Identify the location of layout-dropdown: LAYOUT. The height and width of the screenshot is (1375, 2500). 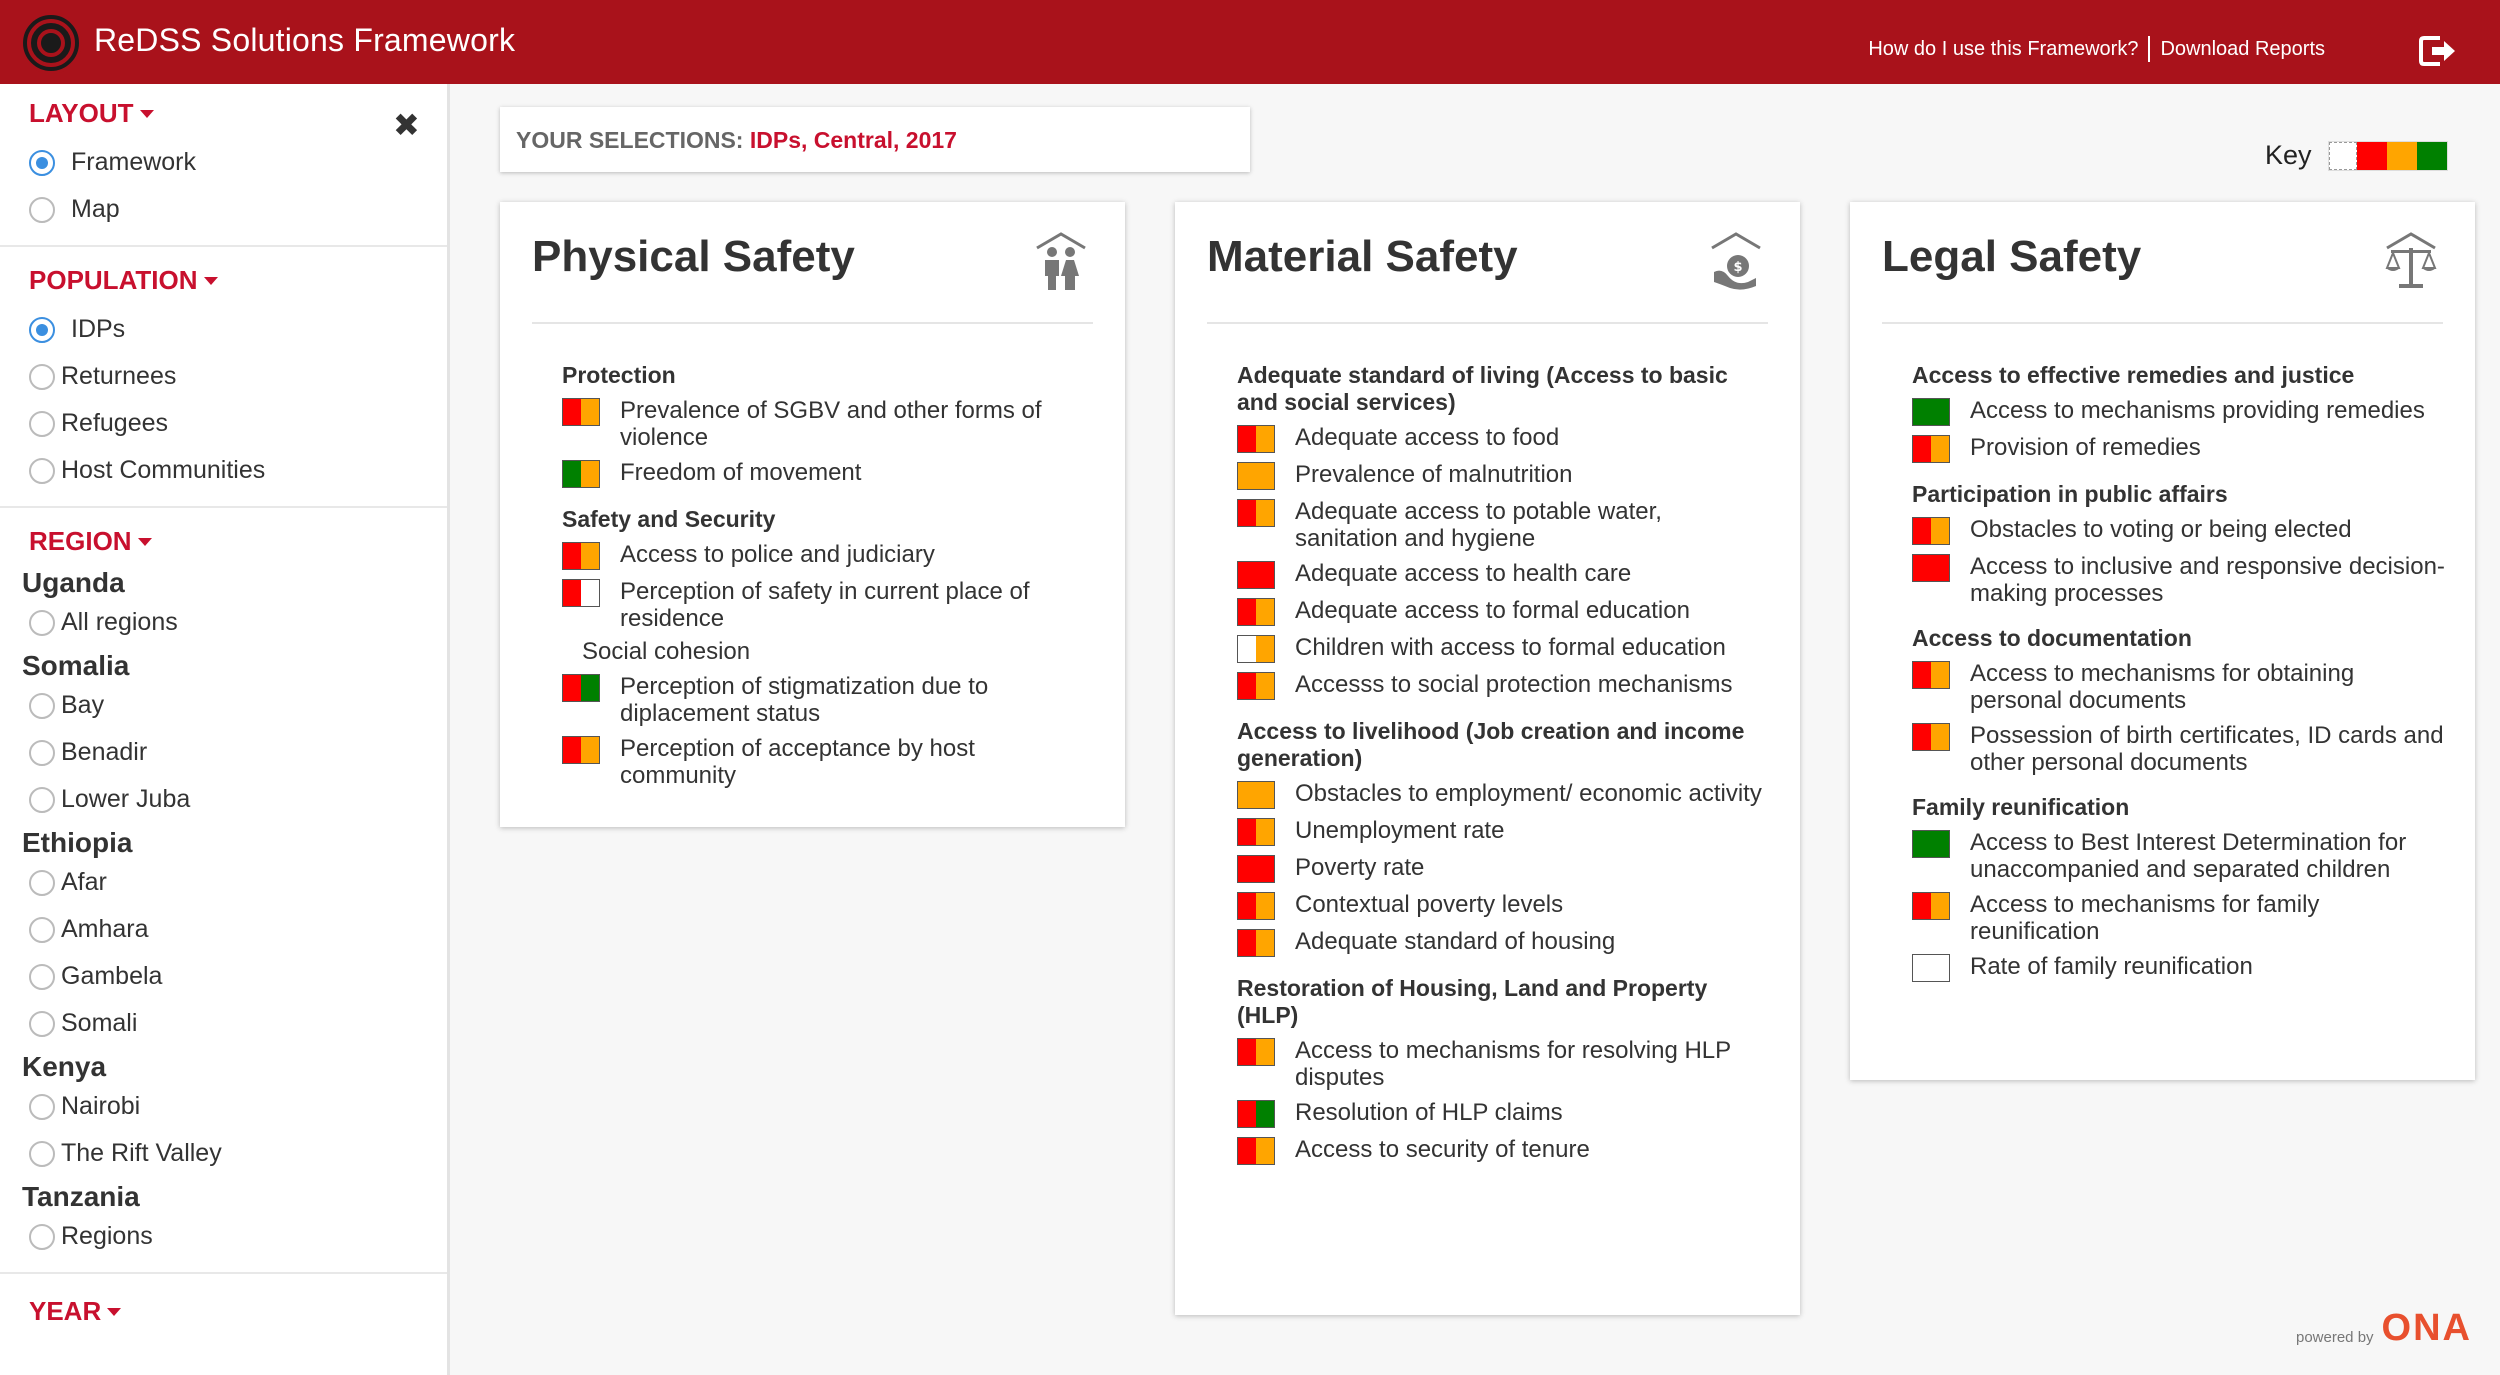
(223, 113).